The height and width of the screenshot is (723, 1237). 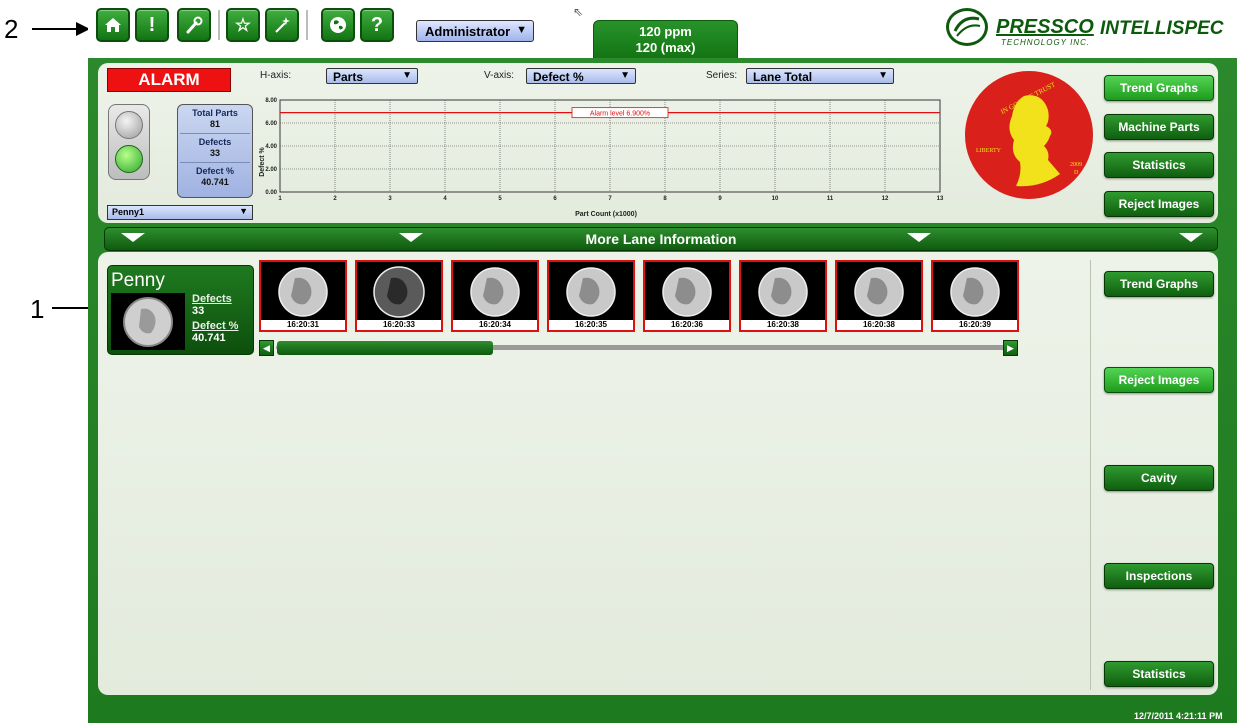 I want to click on lane-dropdown: Penny1 ▼, so click(x=180, y=212).